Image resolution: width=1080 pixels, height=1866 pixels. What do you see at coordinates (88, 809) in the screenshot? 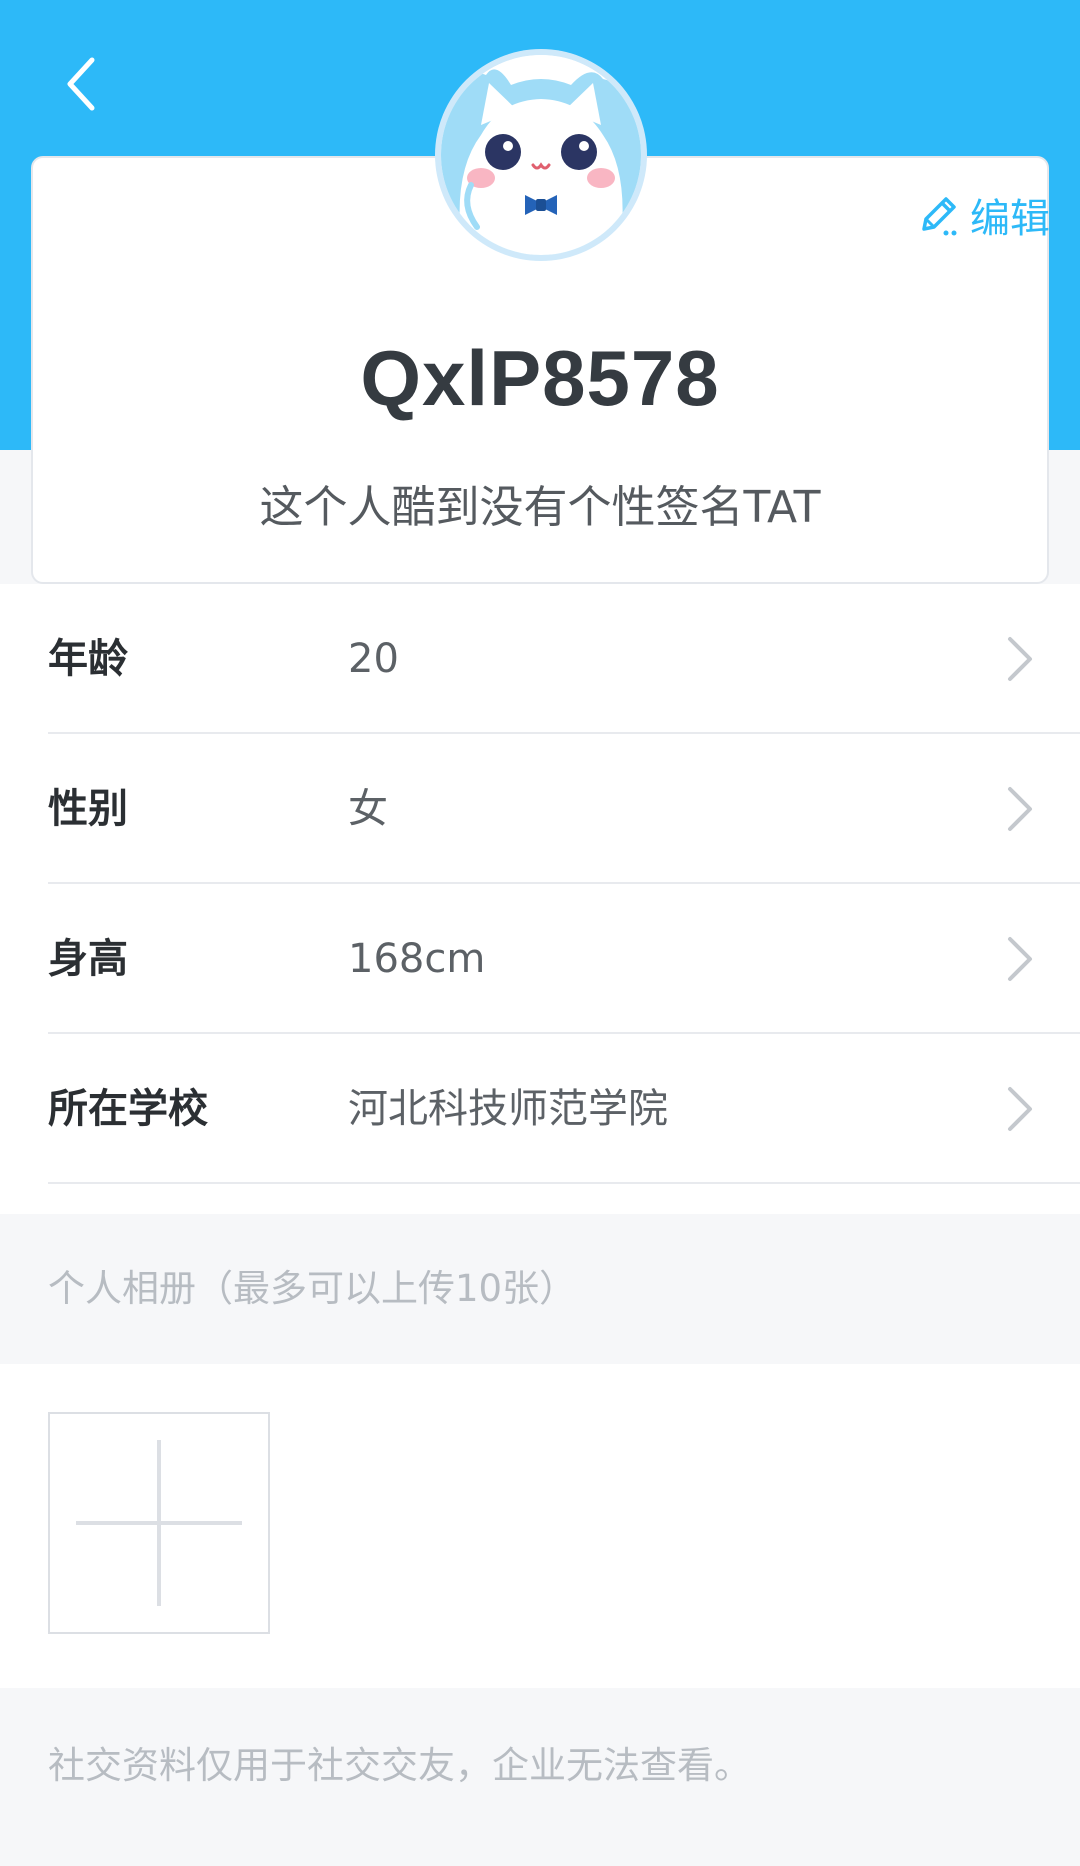
I see `info-label: 性别` at bounding box center [88, 809].